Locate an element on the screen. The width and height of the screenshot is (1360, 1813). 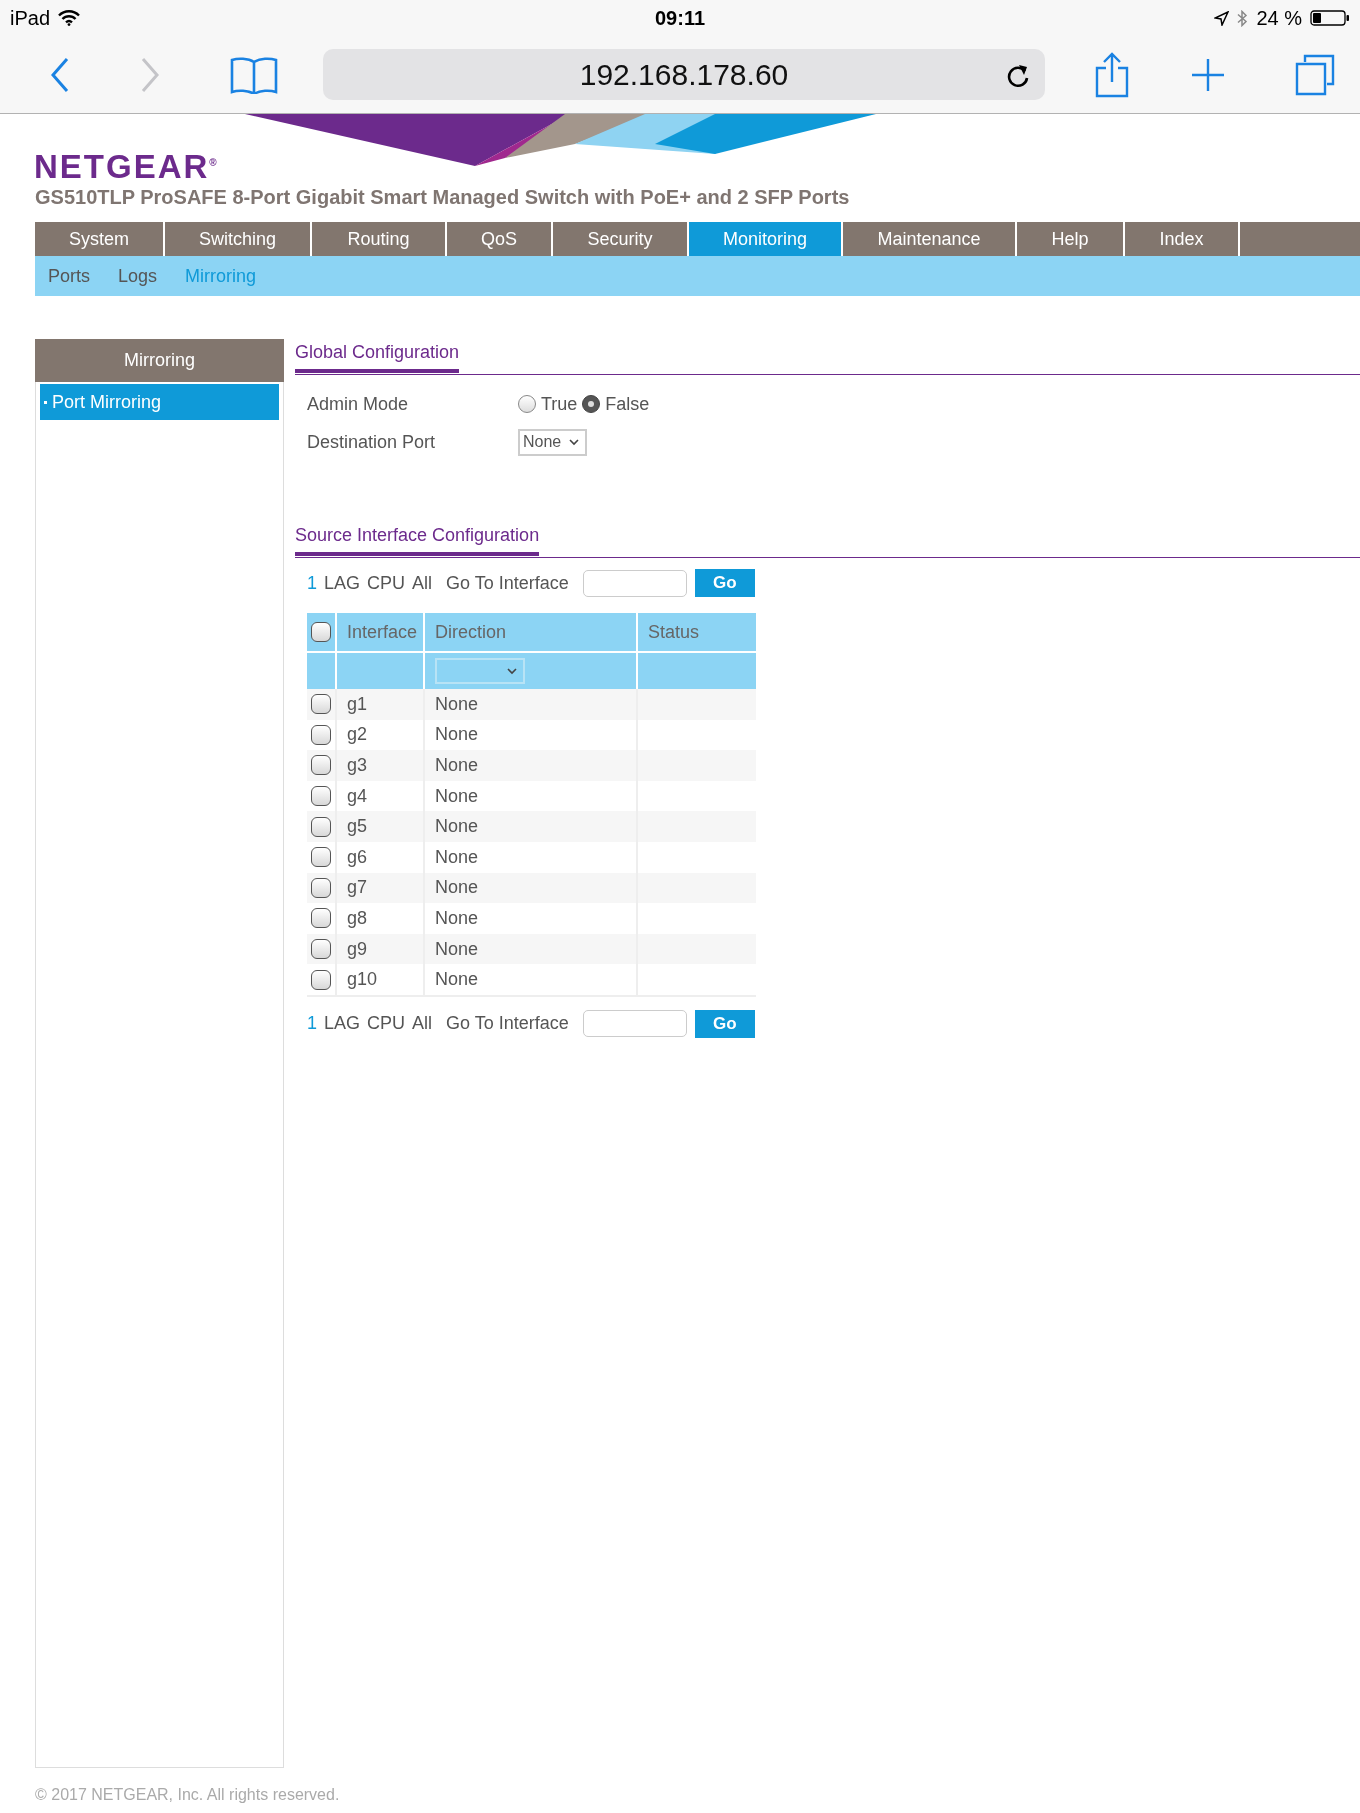
bluetooth-icon is located at coordinates (1243, 18).